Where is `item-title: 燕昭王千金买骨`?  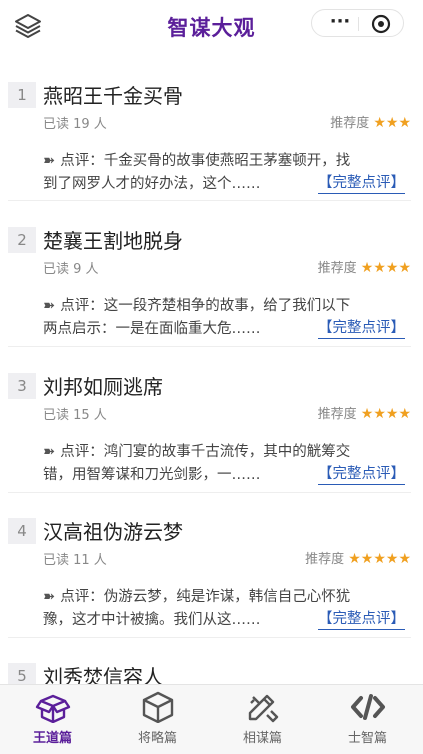
item-title: 燕昭王千金买骨 is located at coordinates (113, 94).